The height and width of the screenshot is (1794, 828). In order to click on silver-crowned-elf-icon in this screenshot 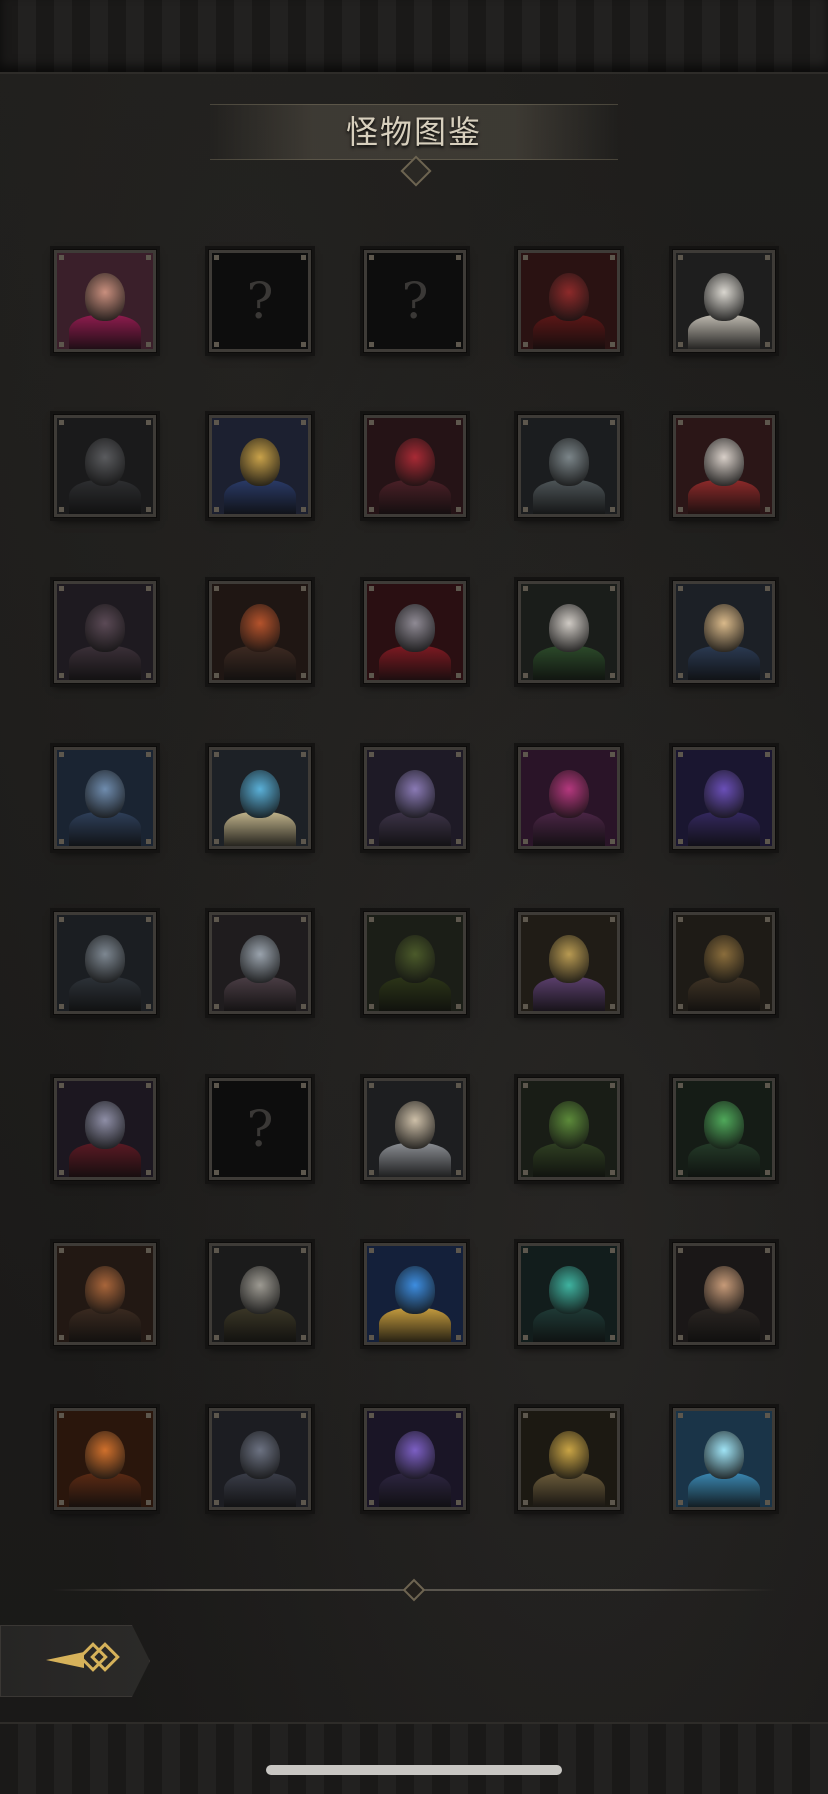, I will do `click(415, 1129)`.